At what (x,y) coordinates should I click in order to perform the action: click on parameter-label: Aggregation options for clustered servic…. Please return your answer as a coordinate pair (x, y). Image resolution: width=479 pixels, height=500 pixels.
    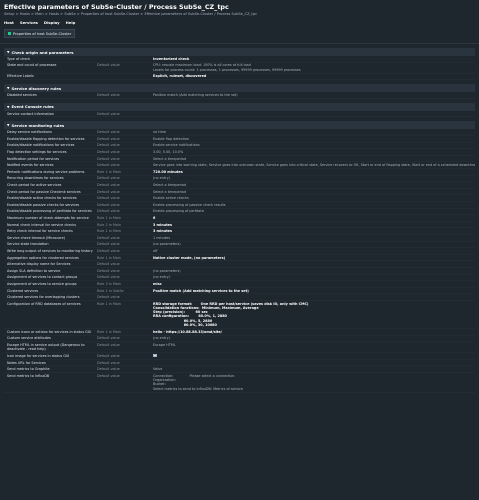
    Looking at the image, I should click on (50, 258).